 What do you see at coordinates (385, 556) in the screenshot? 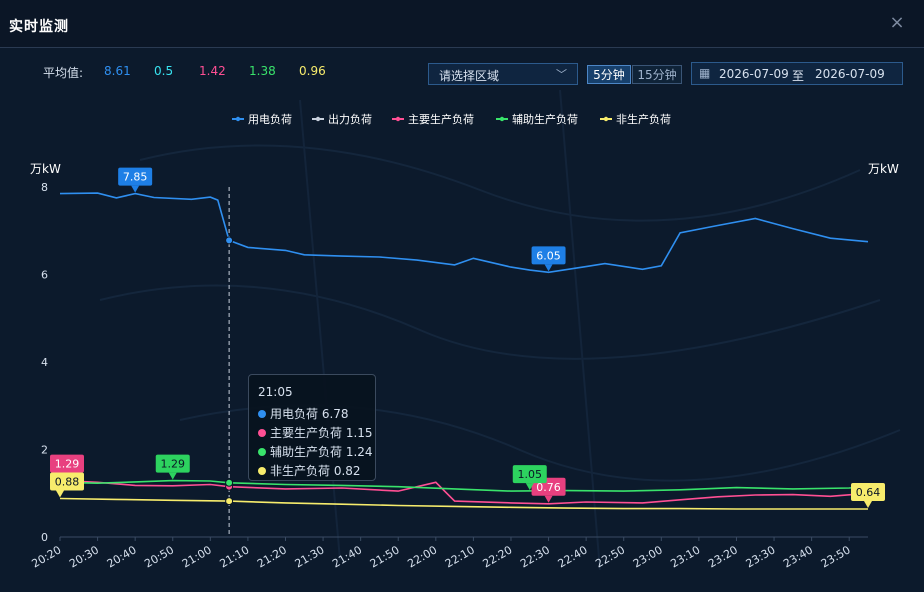
I see `x-tick-label: 21:50` at bounding box center [385, 556].